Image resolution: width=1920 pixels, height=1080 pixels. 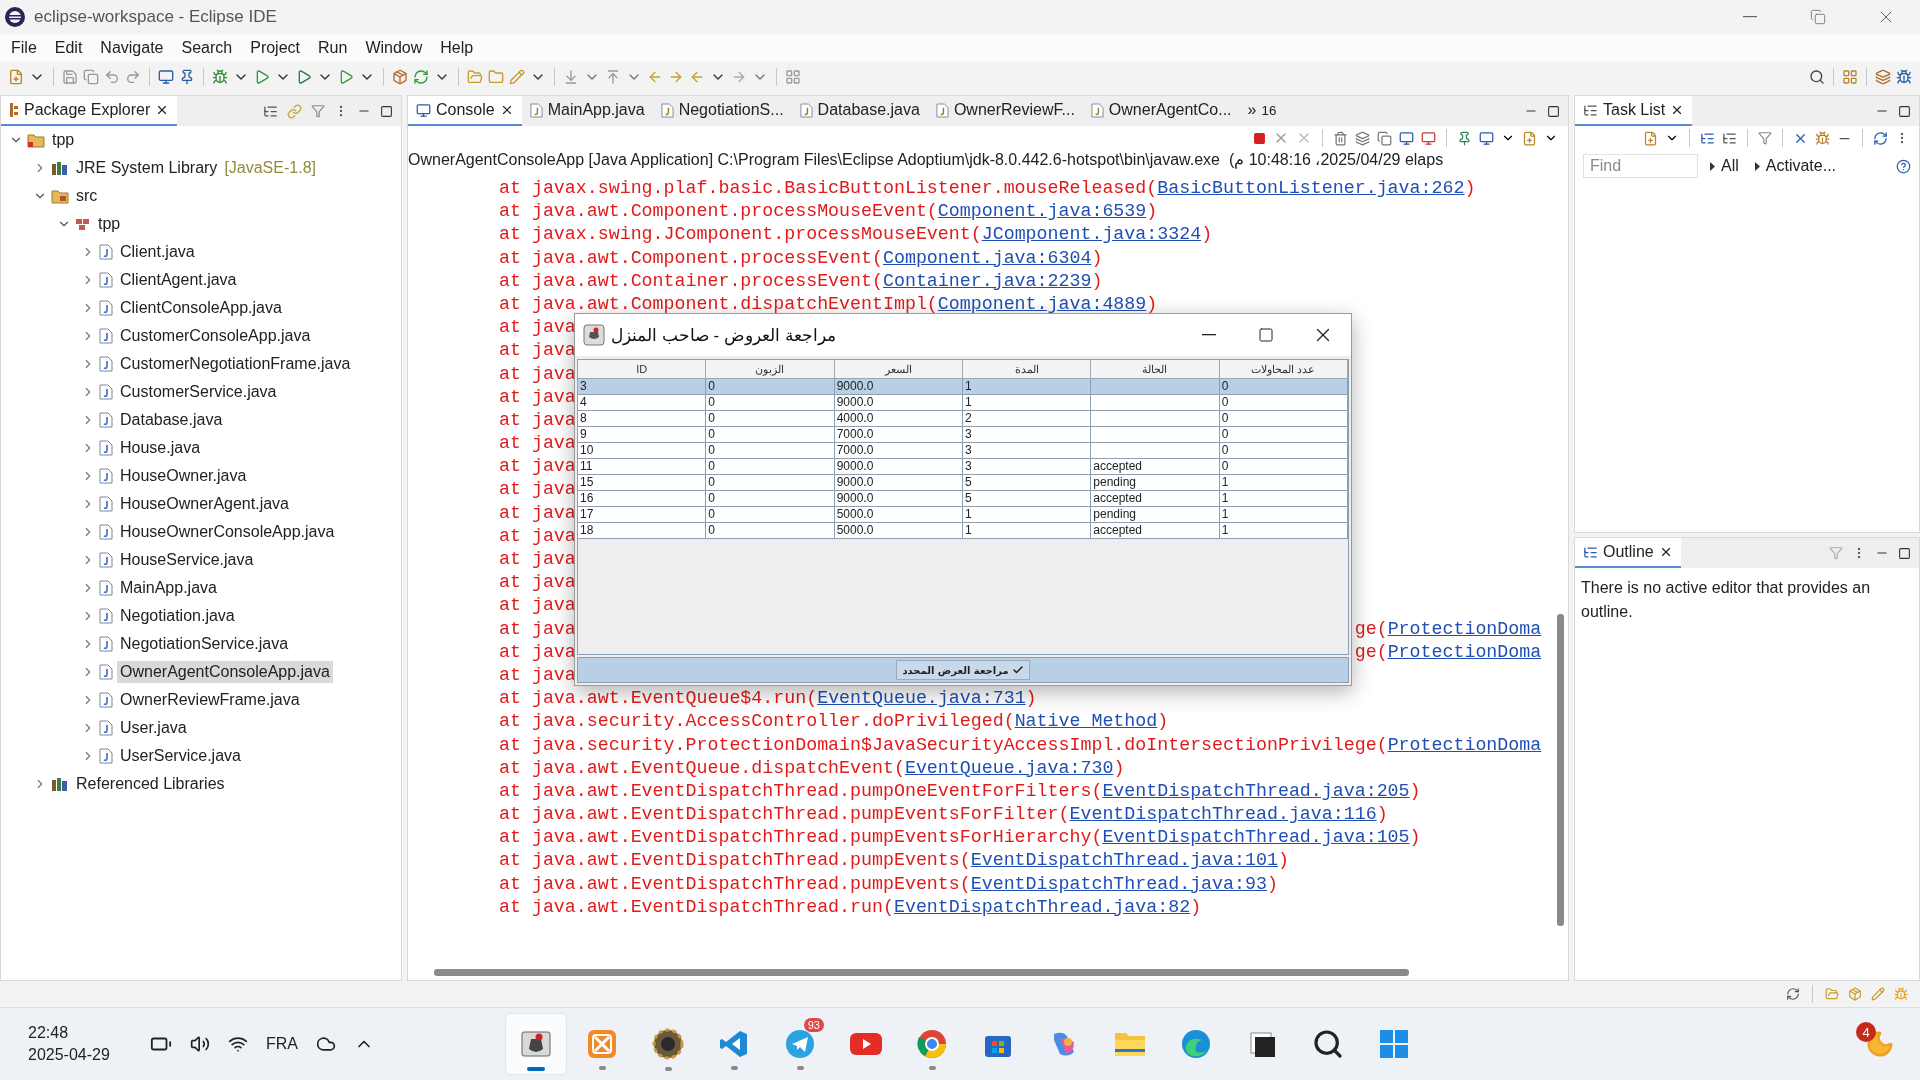 What do you see at coordinates (1259, 138) in the screenshot?
I see `terminate-icon` at bounding box center [1259, 138].